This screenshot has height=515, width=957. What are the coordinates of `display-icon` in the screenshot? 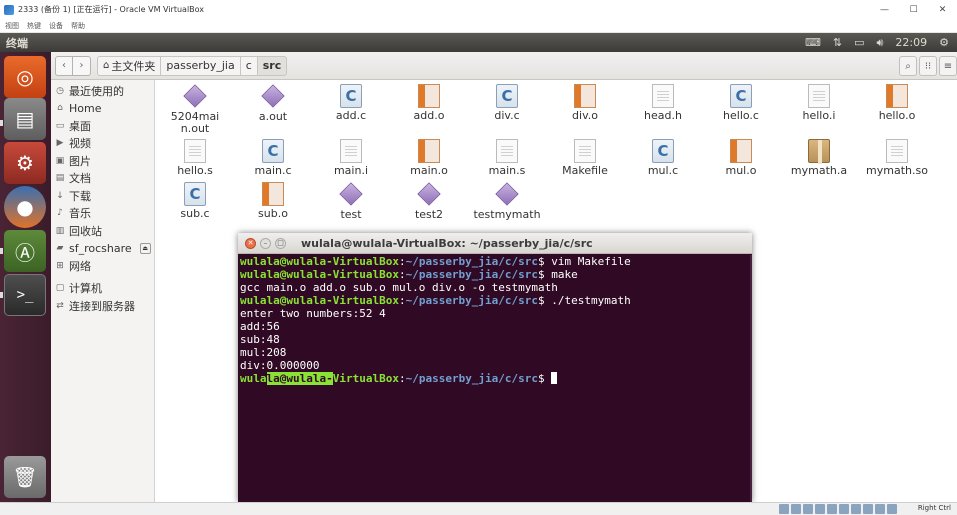 It's located at (856, 509).